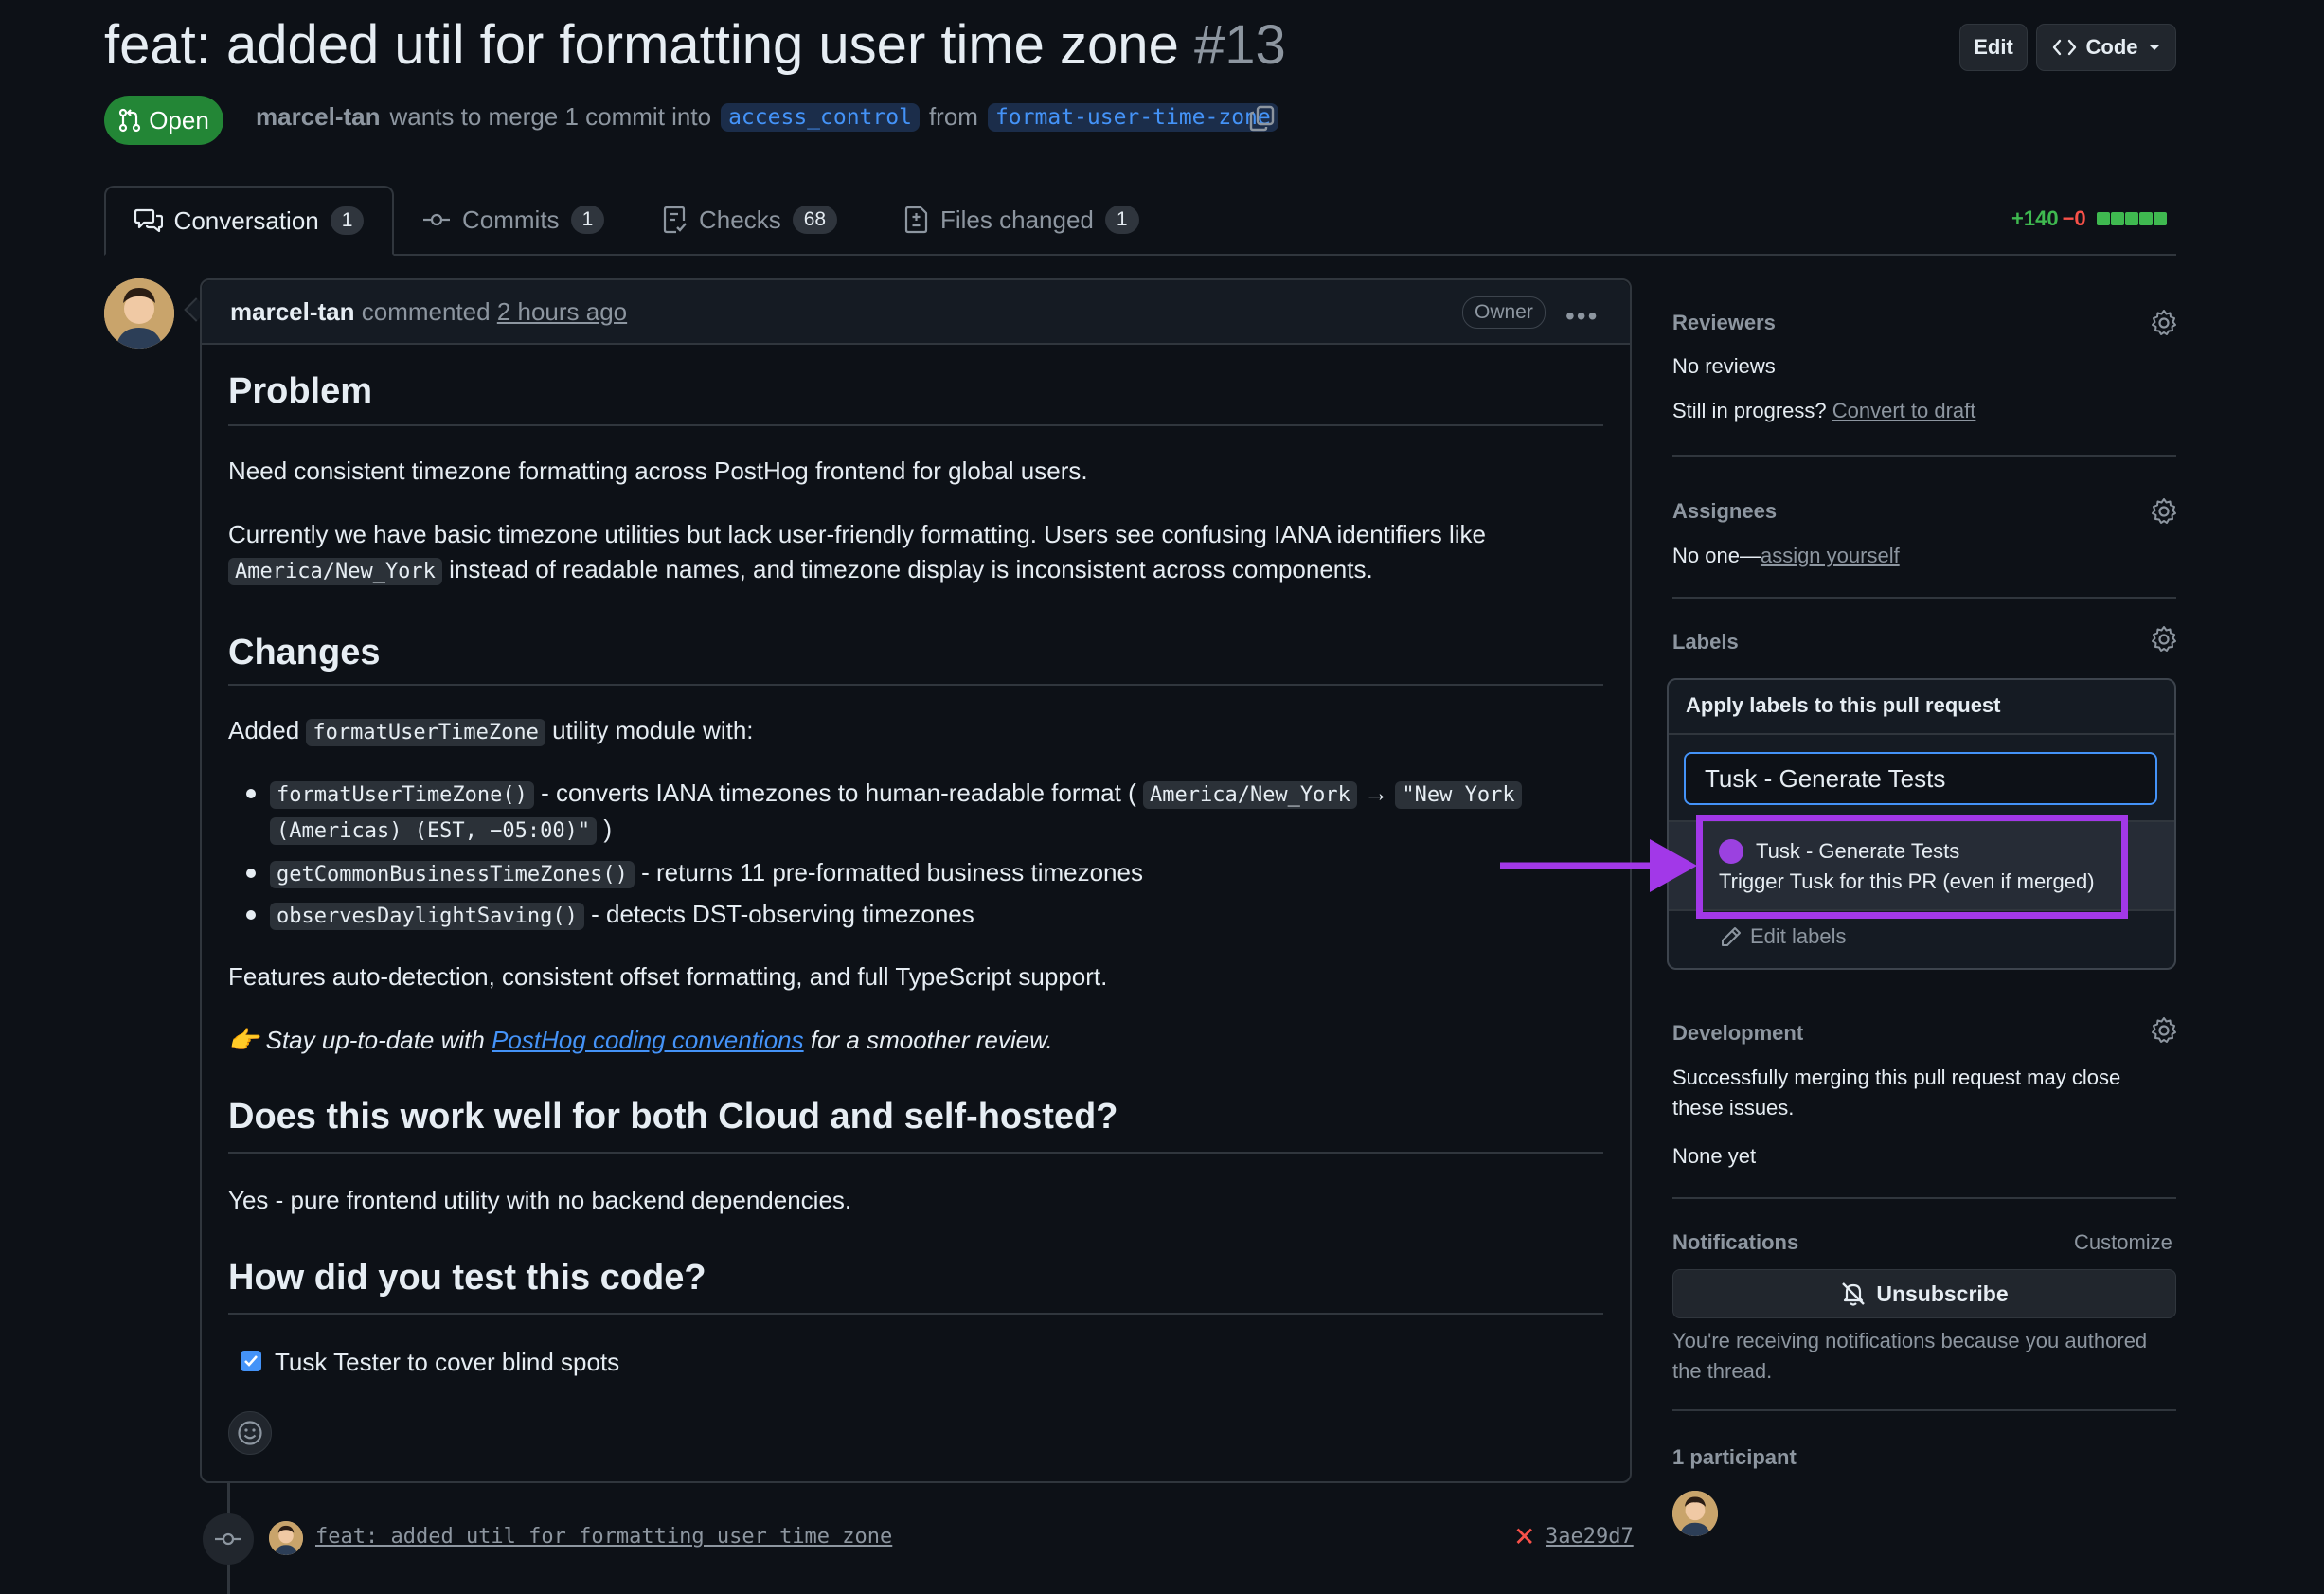  Describe the element at coordinates (1132, 117) in the screenshot. I see `head-branch: format-user-time-zone` at that location.